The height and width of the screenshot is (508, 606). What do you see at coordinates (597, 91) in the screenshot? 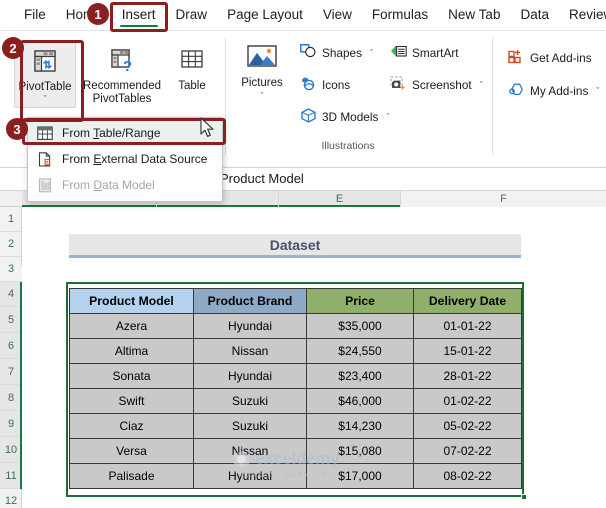
I see `my-addins-chevron-down-icon: ˇ` at bounding box center [597, 91].